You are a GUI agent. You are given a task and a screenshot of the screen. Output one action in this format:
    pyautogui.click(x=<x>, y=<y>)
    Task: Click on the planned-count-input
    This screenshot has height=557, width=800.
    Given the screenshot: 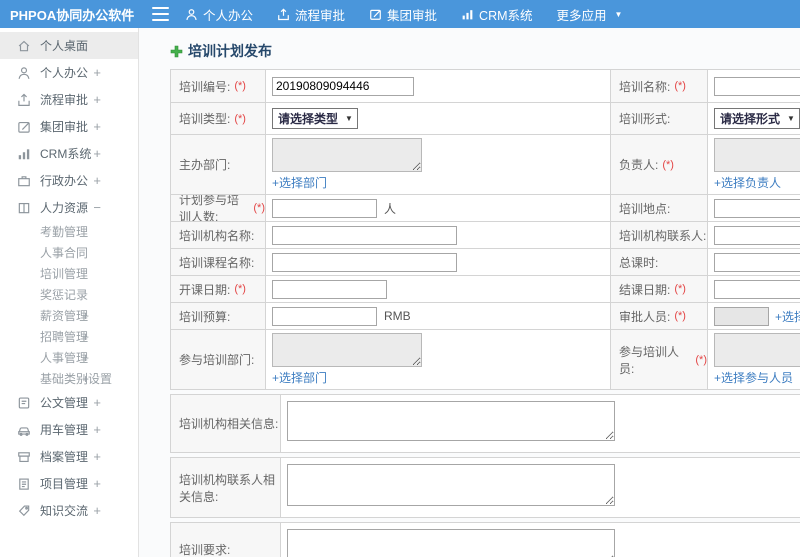 What is the action you would take?
    pyautogui.click(x=324, y=208)
    